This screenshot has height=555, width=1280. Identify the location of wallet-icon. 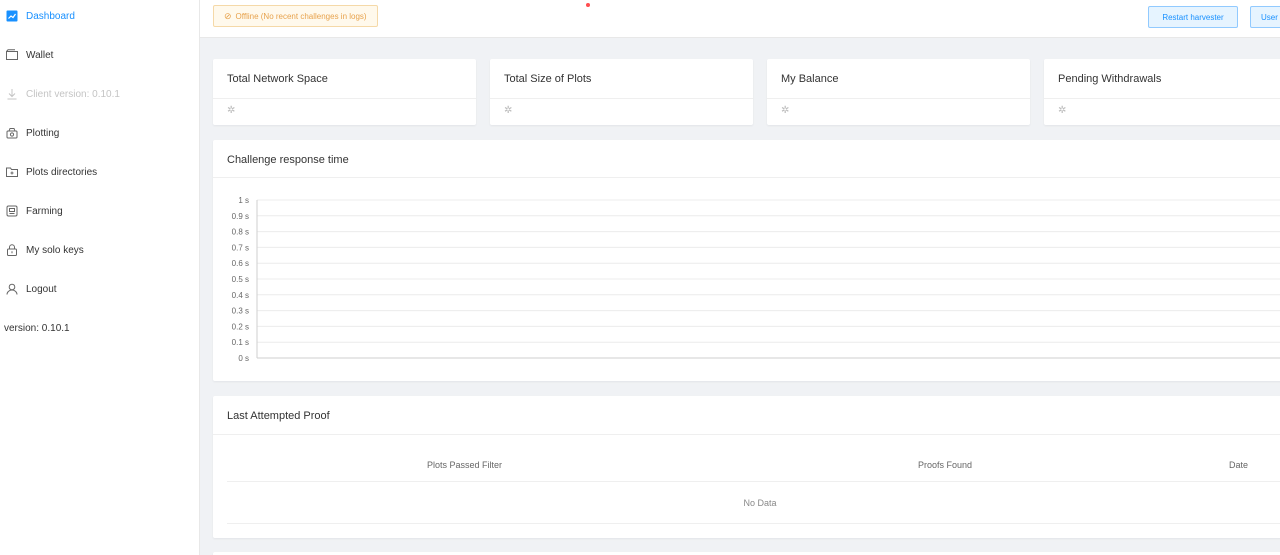
(12, 55).